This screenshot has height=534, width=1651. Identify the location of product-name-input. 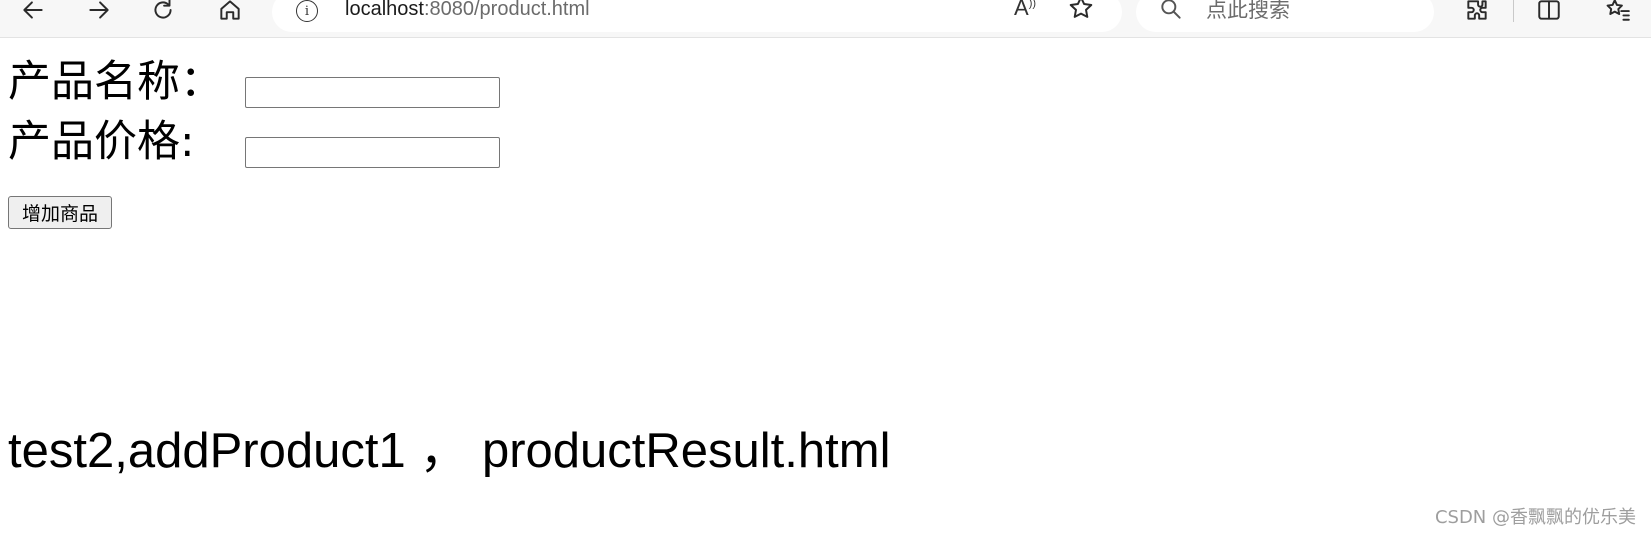
(372, 92).